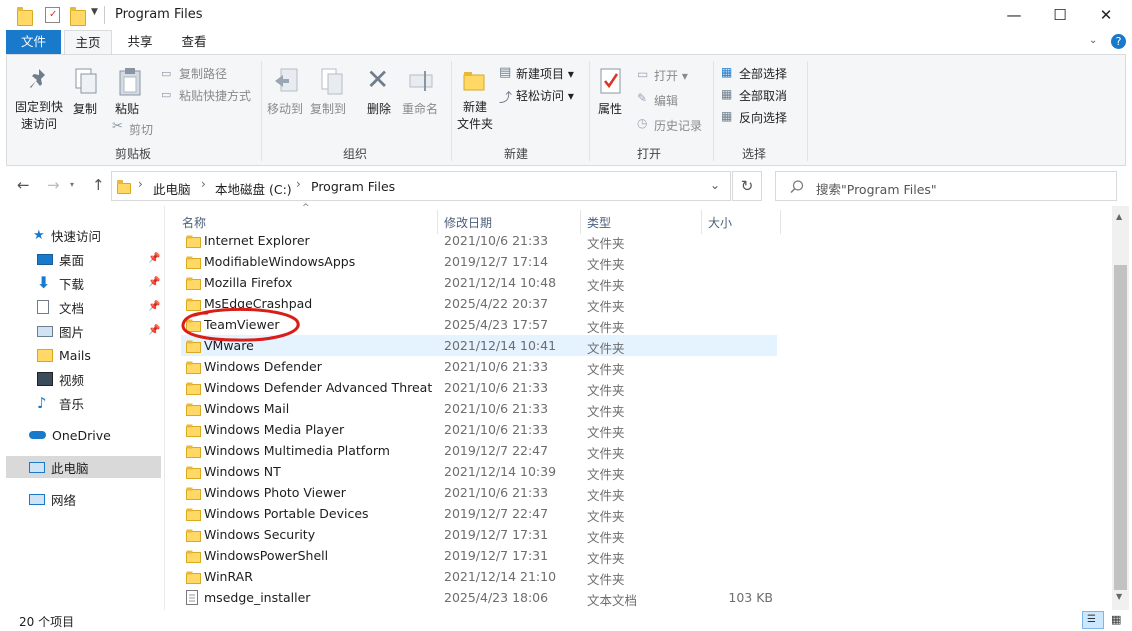 The width and height of the screenshot is (1132, 631). I want to click on nav-onedrive: OneDrive, so click(81, 435).